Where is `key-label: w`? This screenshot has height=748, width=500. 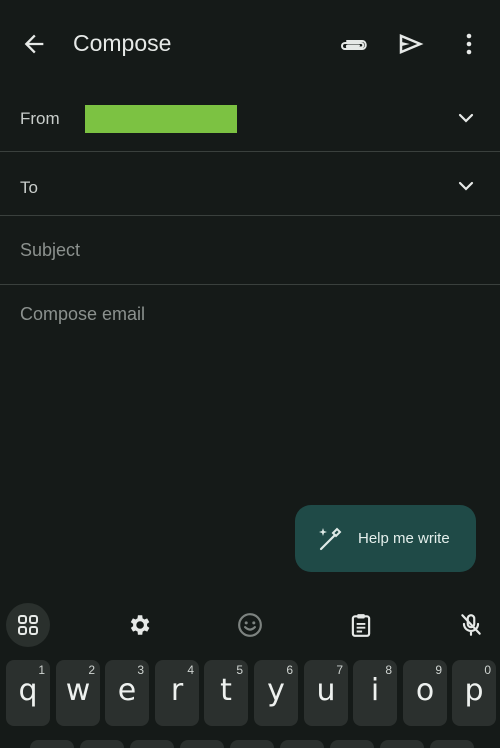 key-label: w is located at coordinates (78, 690).